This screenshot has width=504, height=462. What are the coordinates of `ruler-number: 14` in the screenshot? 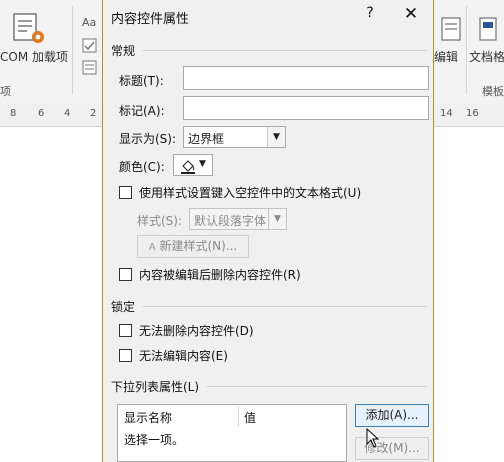 It's located at (446, 113).